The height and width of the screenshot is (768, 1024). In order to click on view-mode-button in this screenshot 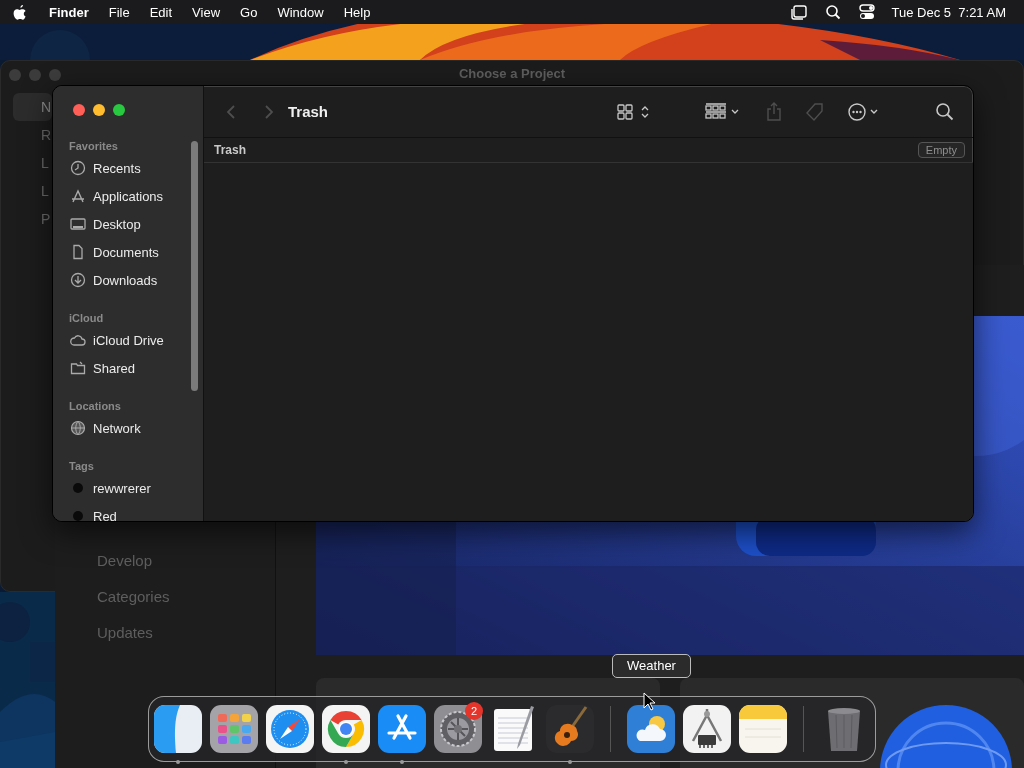, I will do `click(634, 111)`.